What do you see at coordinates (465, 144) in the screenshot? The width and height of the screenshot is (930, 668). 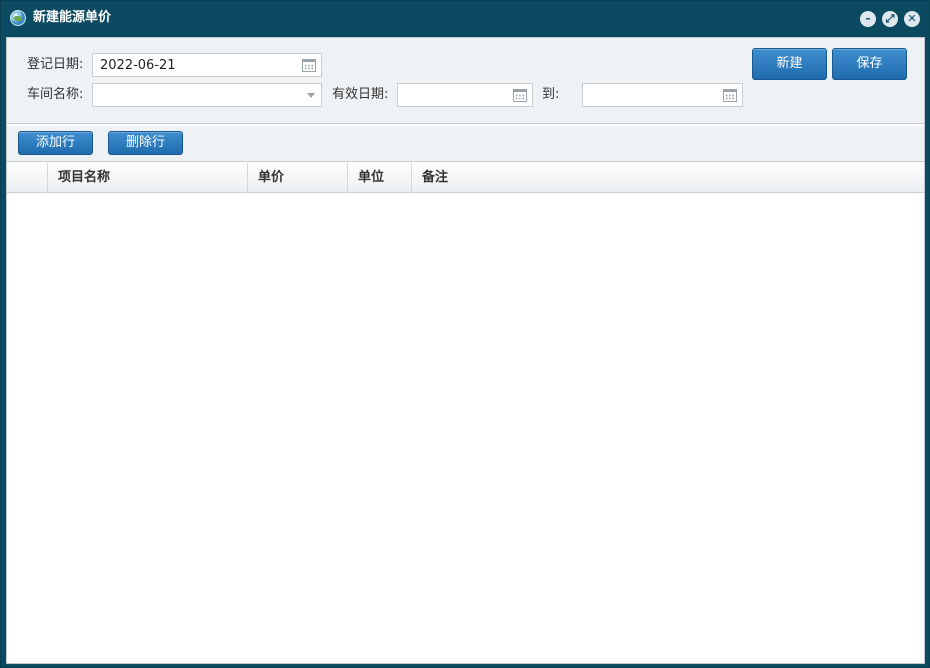 I see `grid-toolbar: 添加行 删除行` at bounding box center [465, 144].